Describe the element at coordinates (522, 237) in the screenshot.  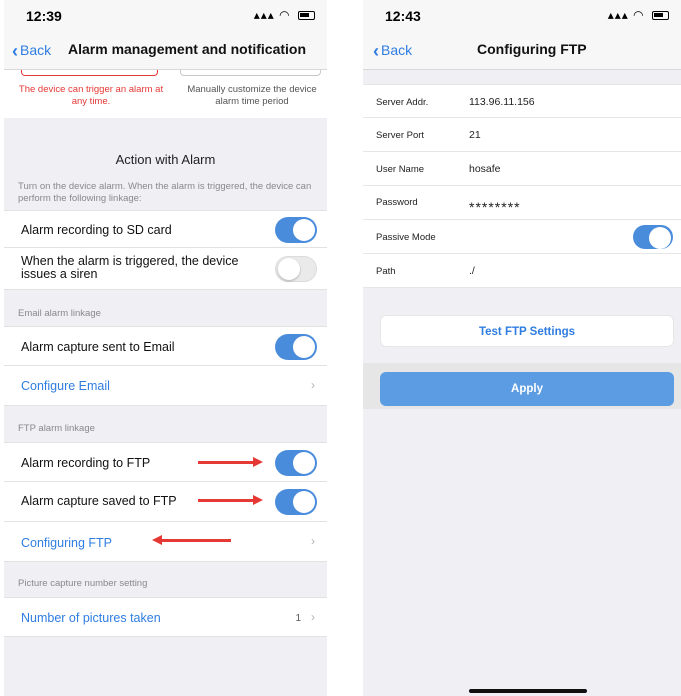
I see `field-passive-mode: Passive Mode` at that location.